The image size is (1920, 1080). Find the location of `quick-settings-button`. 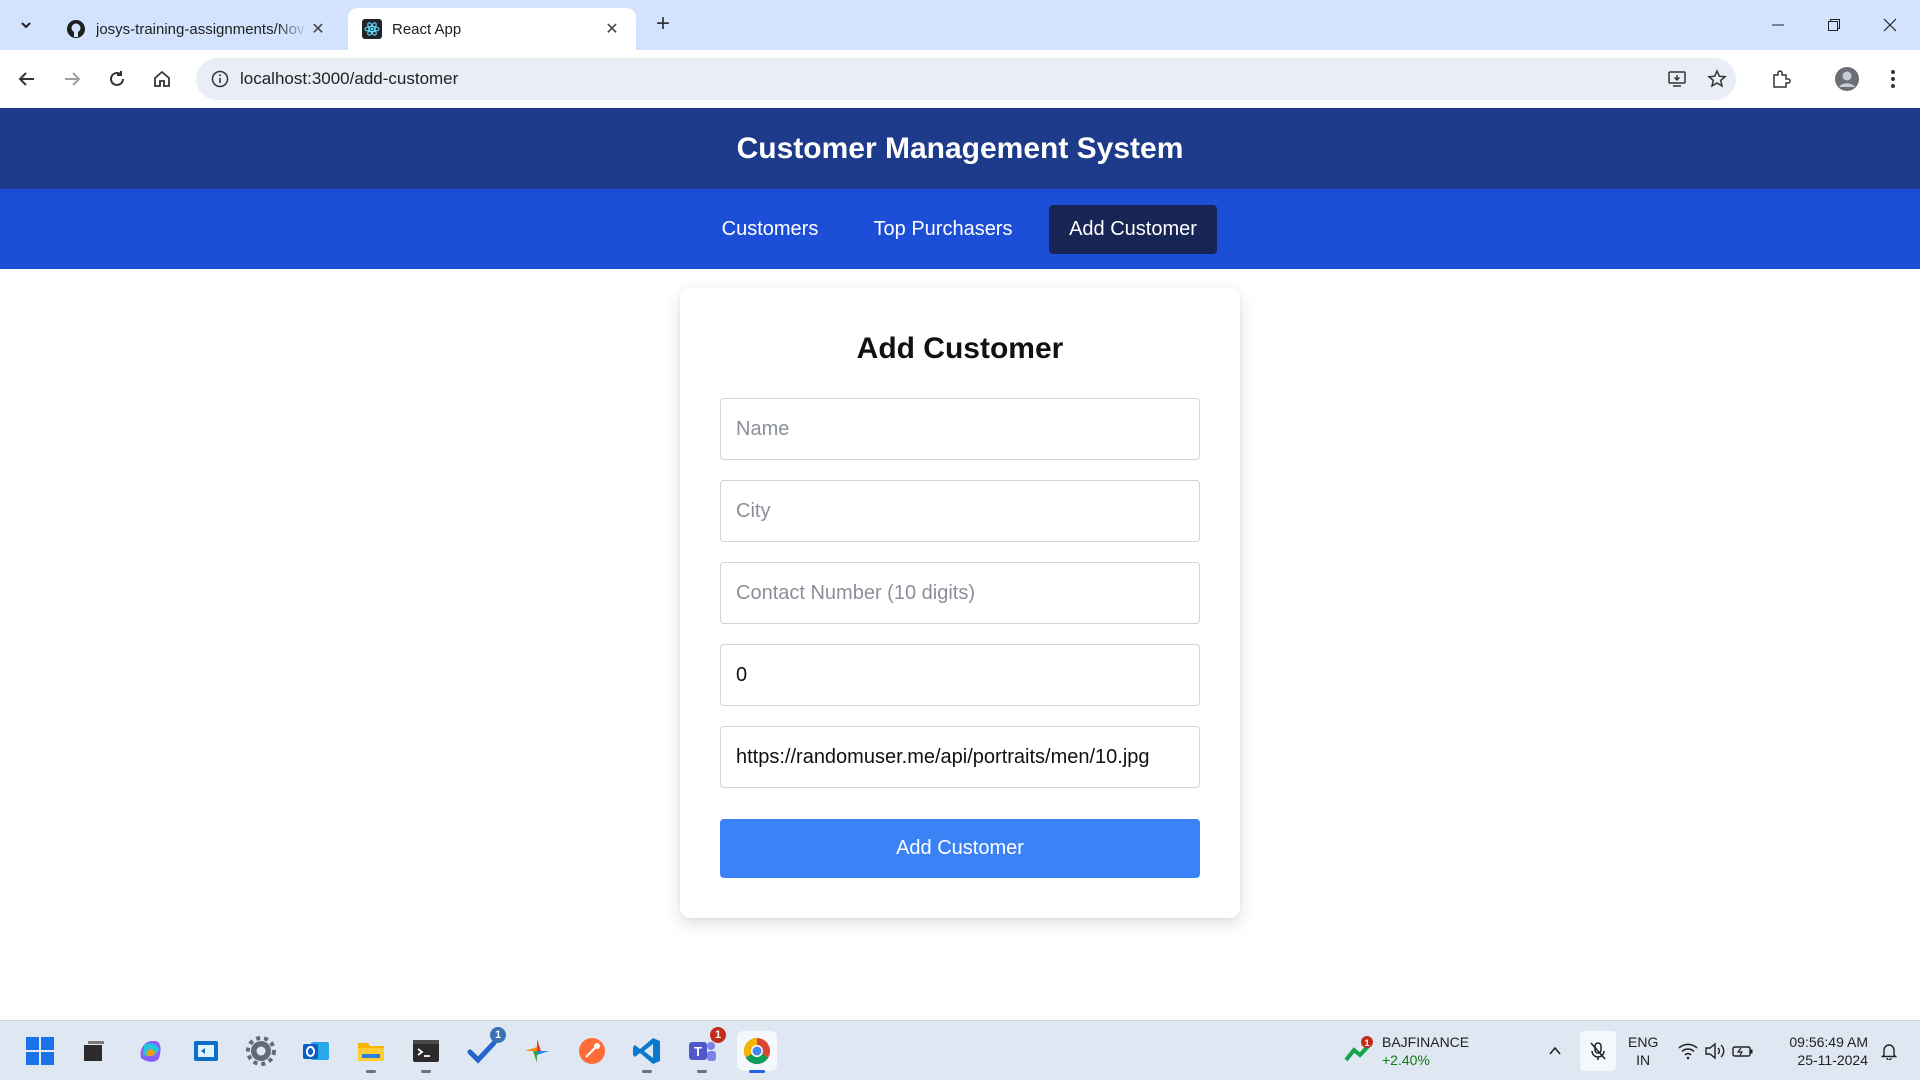

quick-settings-button is located at coordinates (1716, 1051).